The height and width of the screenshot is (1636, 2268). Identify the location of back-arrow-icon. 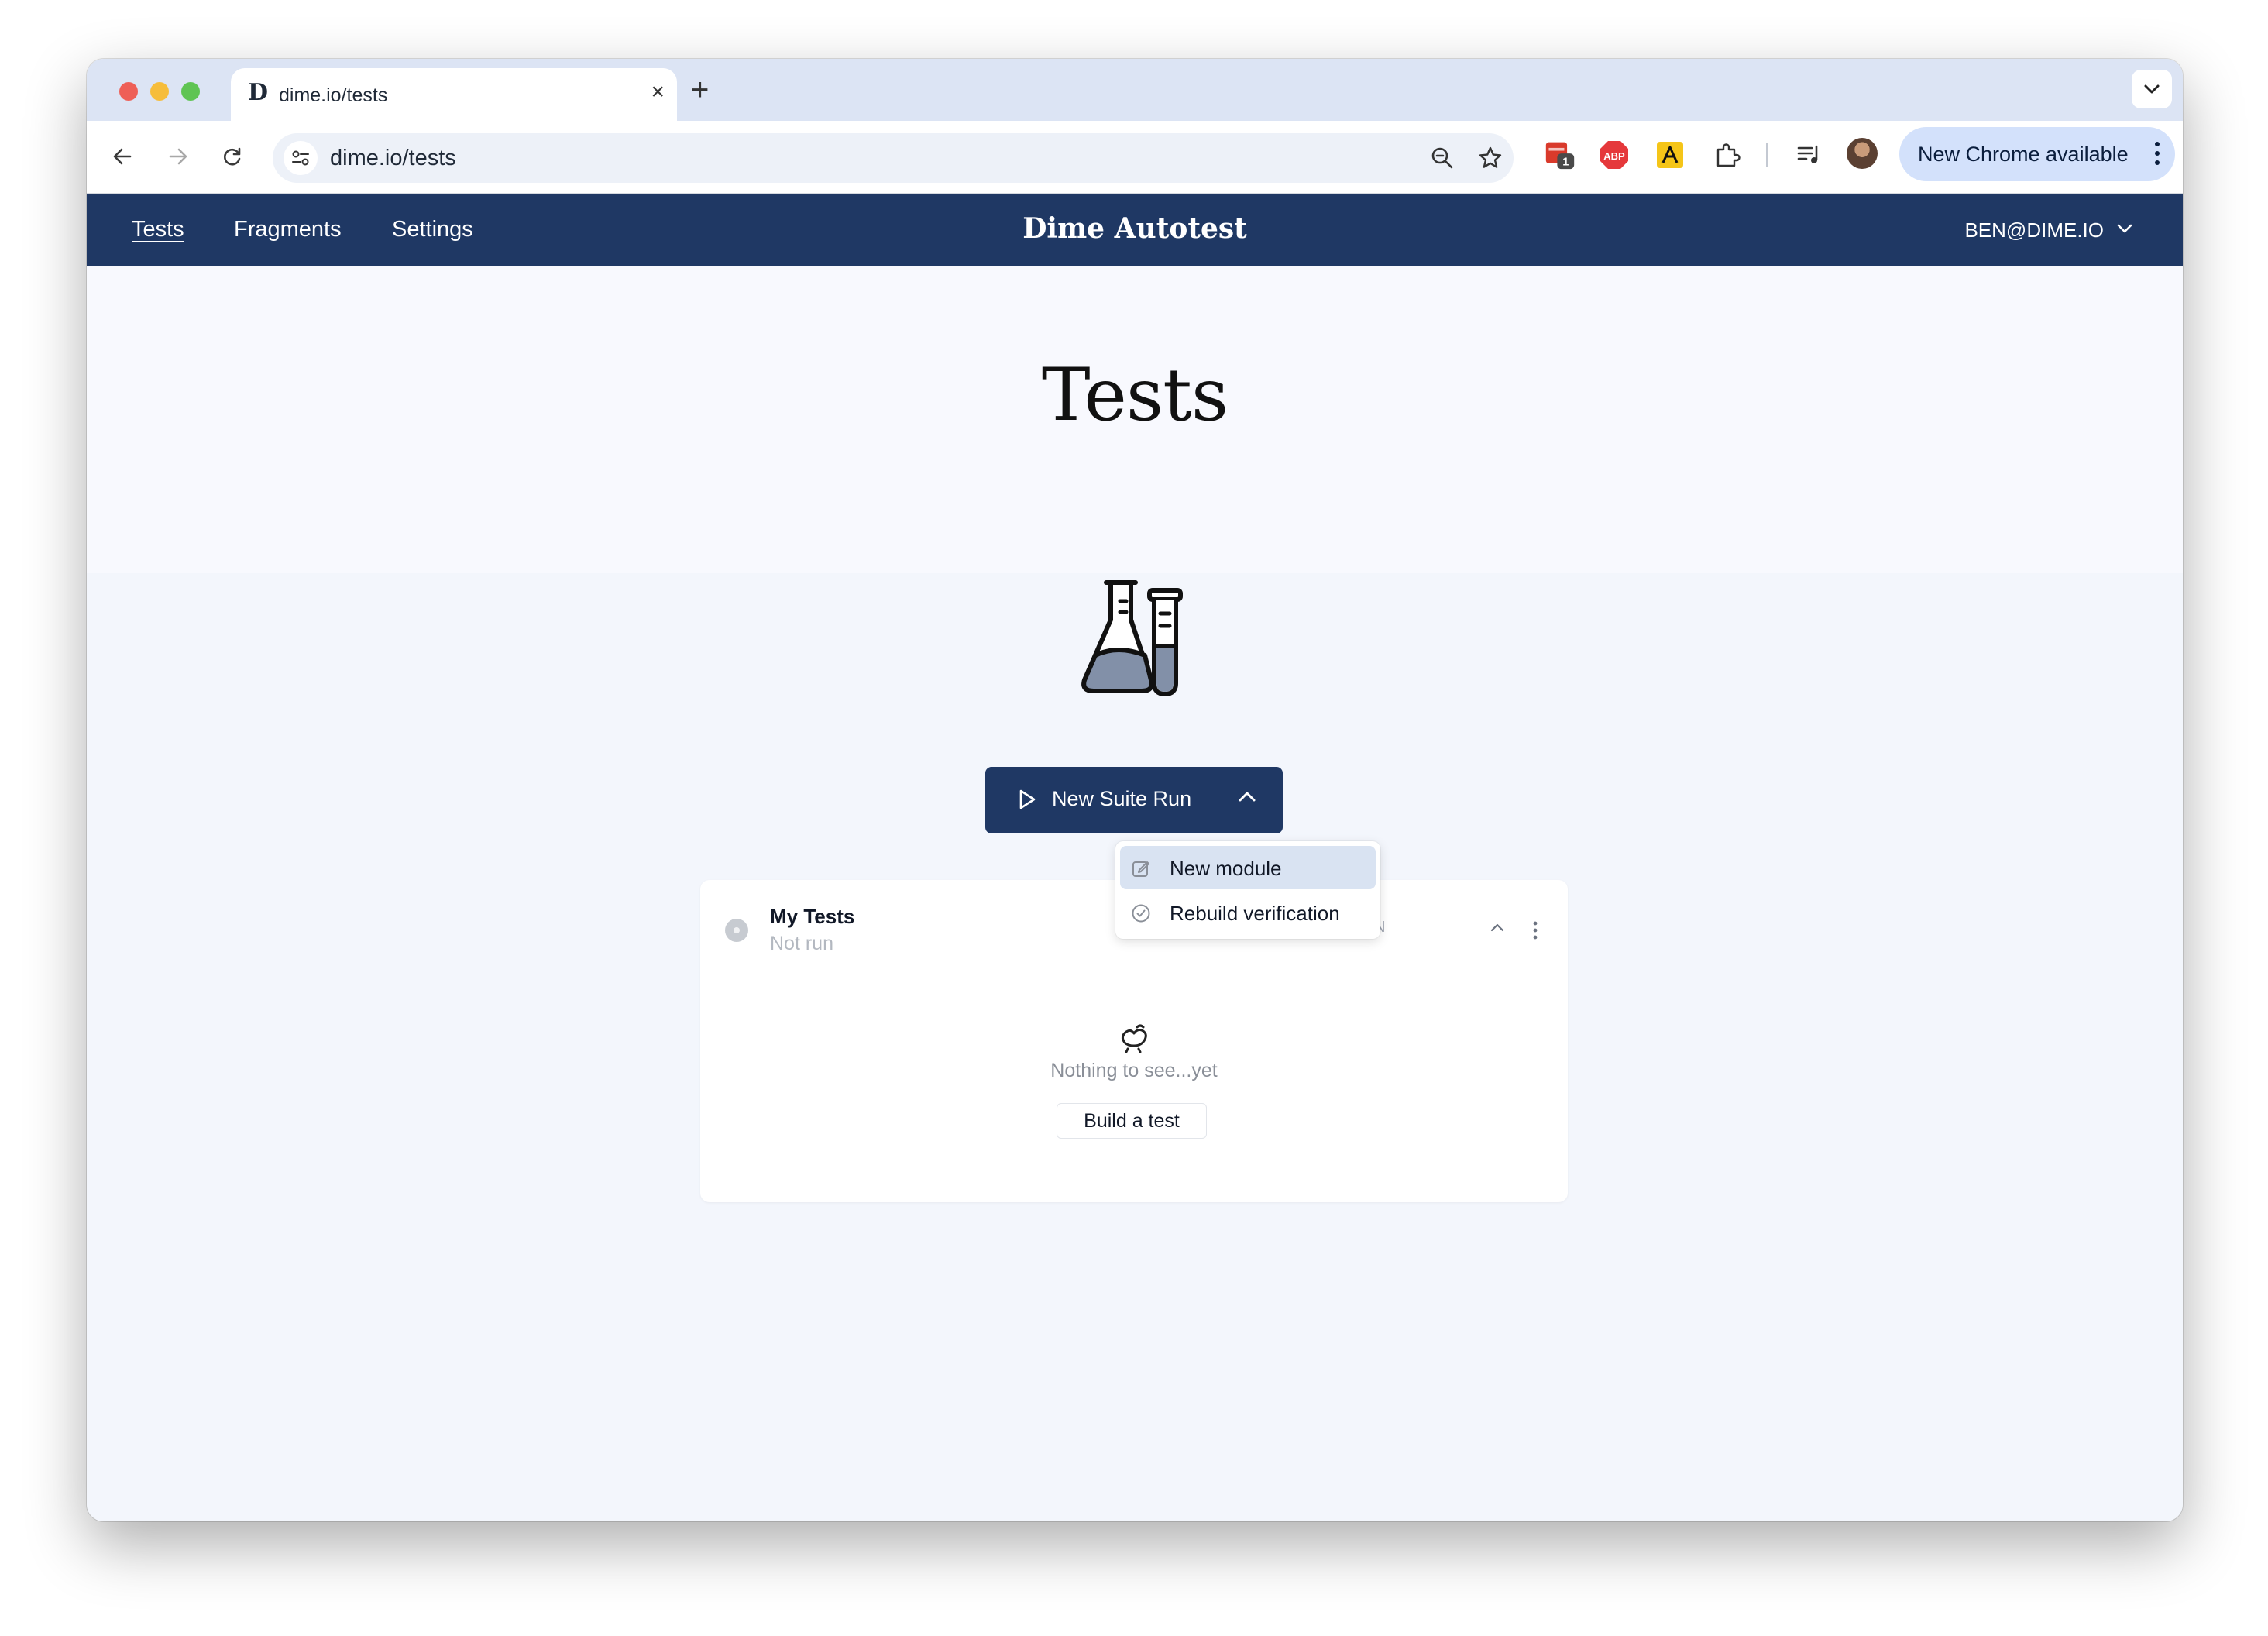
(123, 156).